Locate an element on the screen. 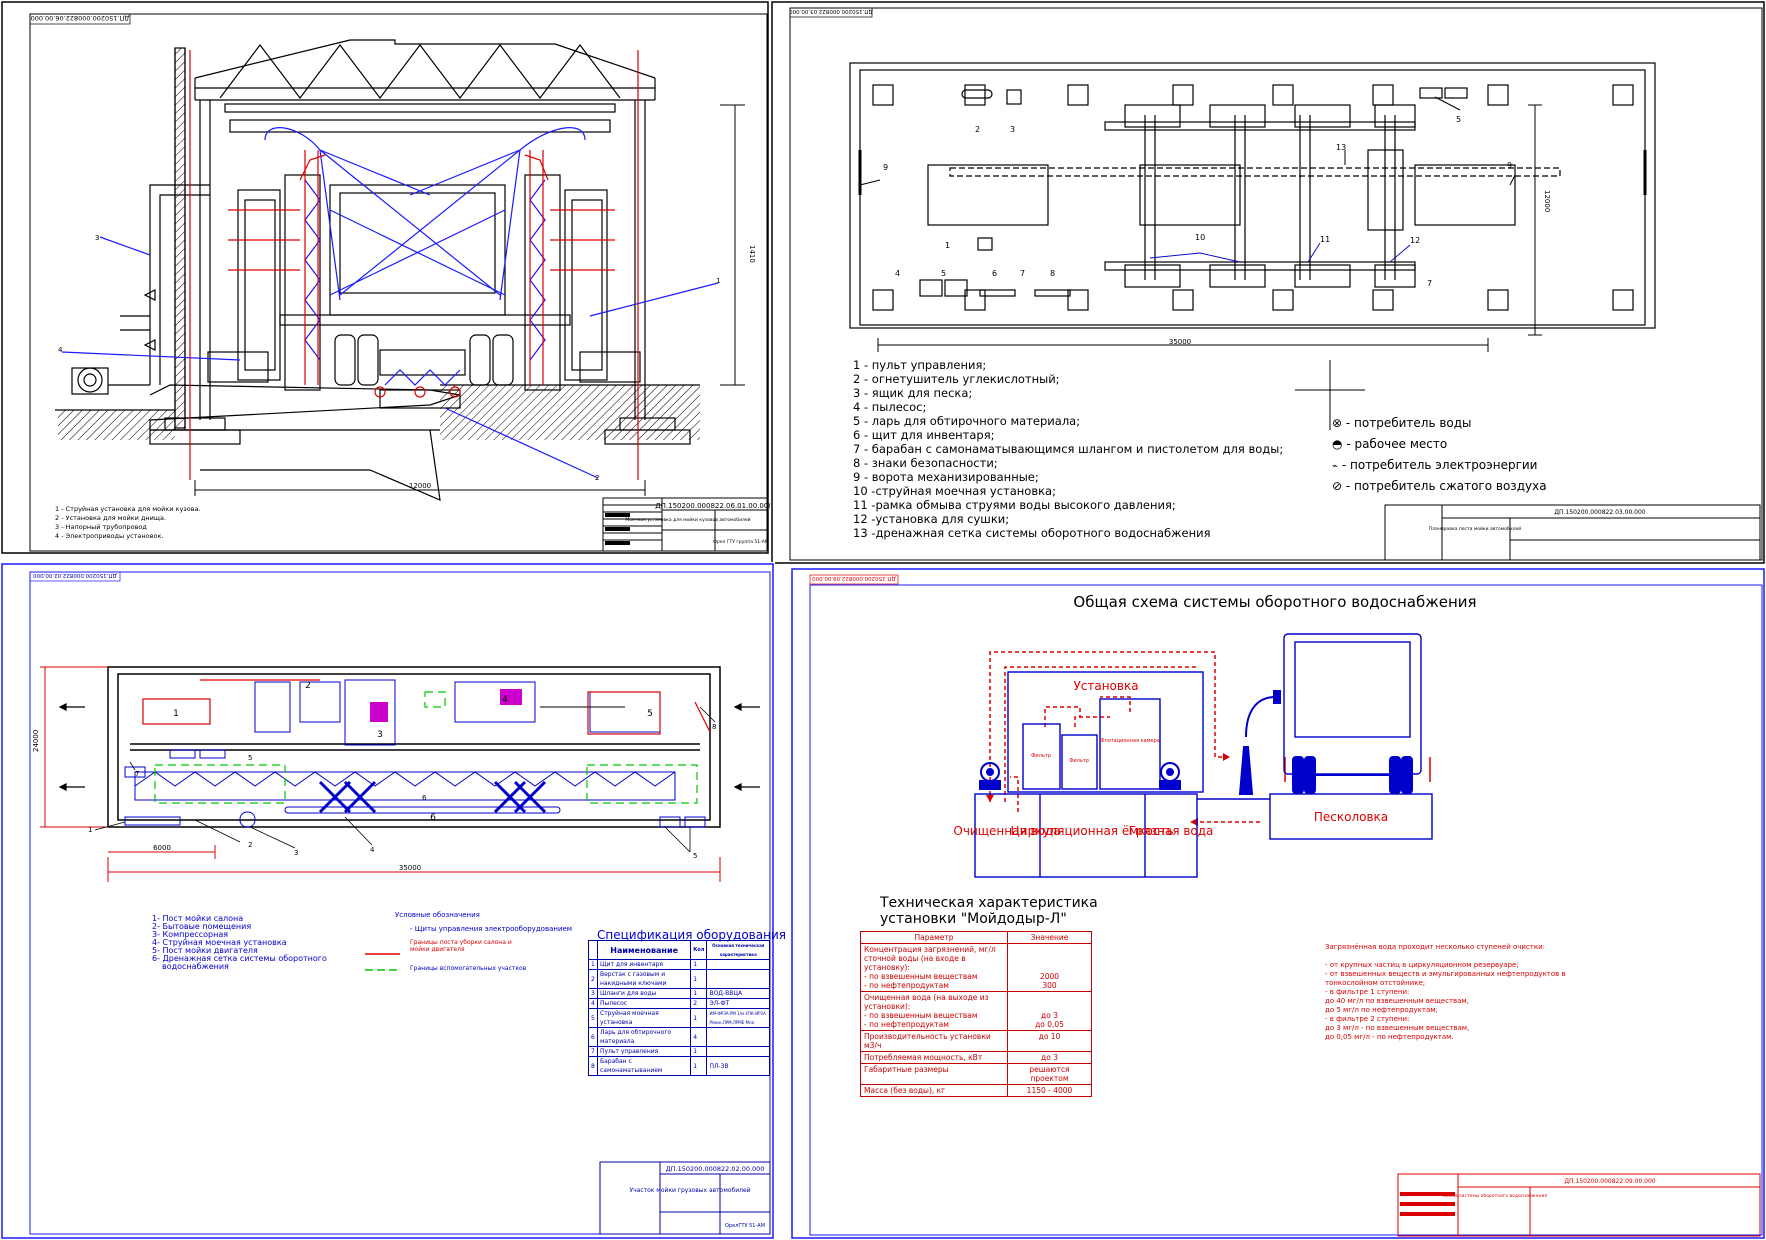  callout-4: 4 is located at coordinates (60, 350).